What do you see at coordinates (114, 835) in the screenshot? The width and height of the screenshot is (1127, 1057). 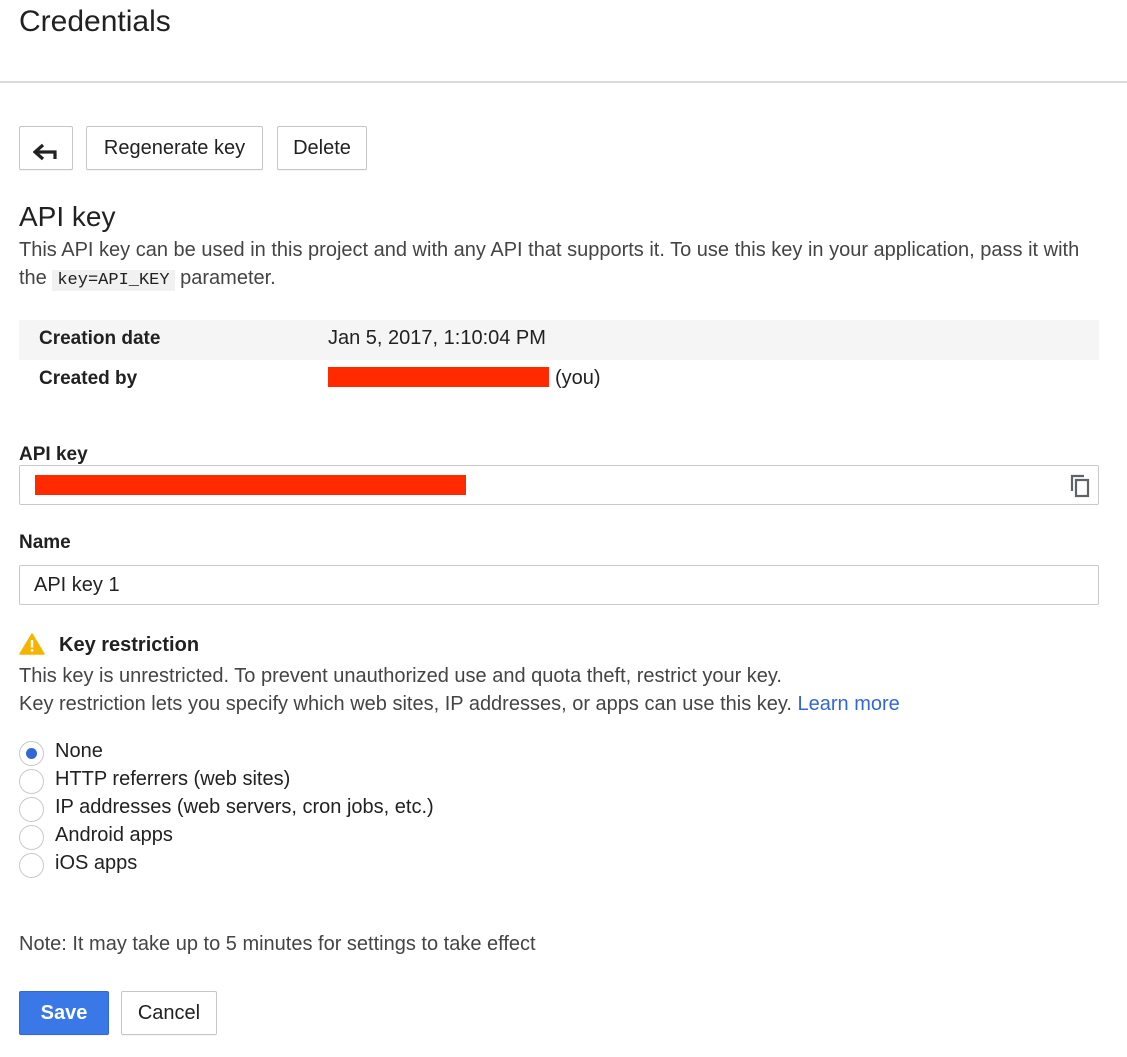 I see `radio-label: Android apps` at bounding box center [114, 835].